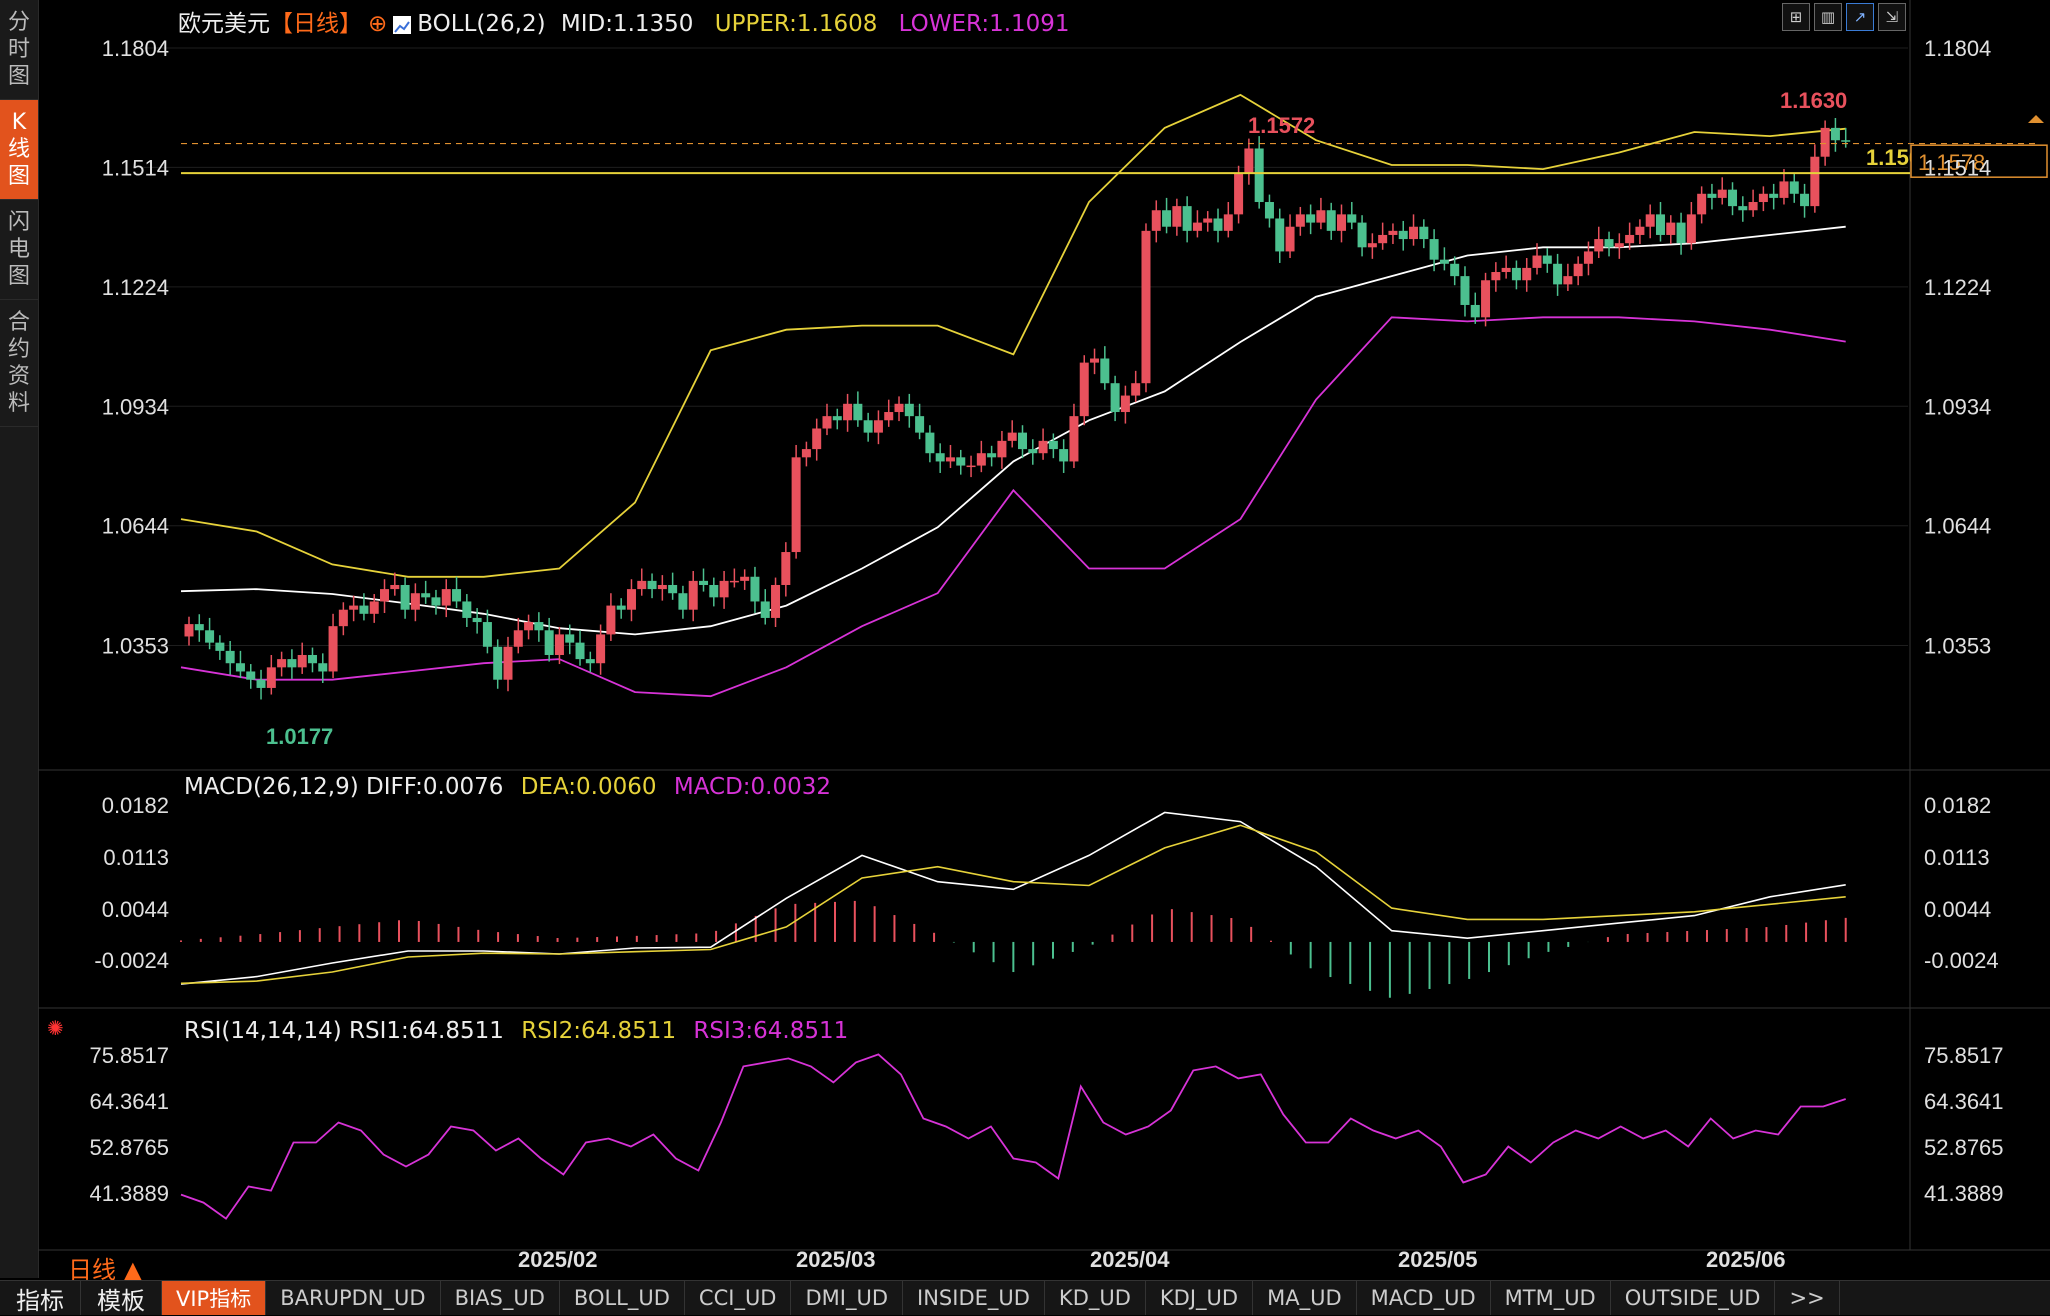 Image resolution: width=2050 pixels, height=1316 pixels. I want to click on indicator-tab: BOLL_UD, so click(622, 1298).